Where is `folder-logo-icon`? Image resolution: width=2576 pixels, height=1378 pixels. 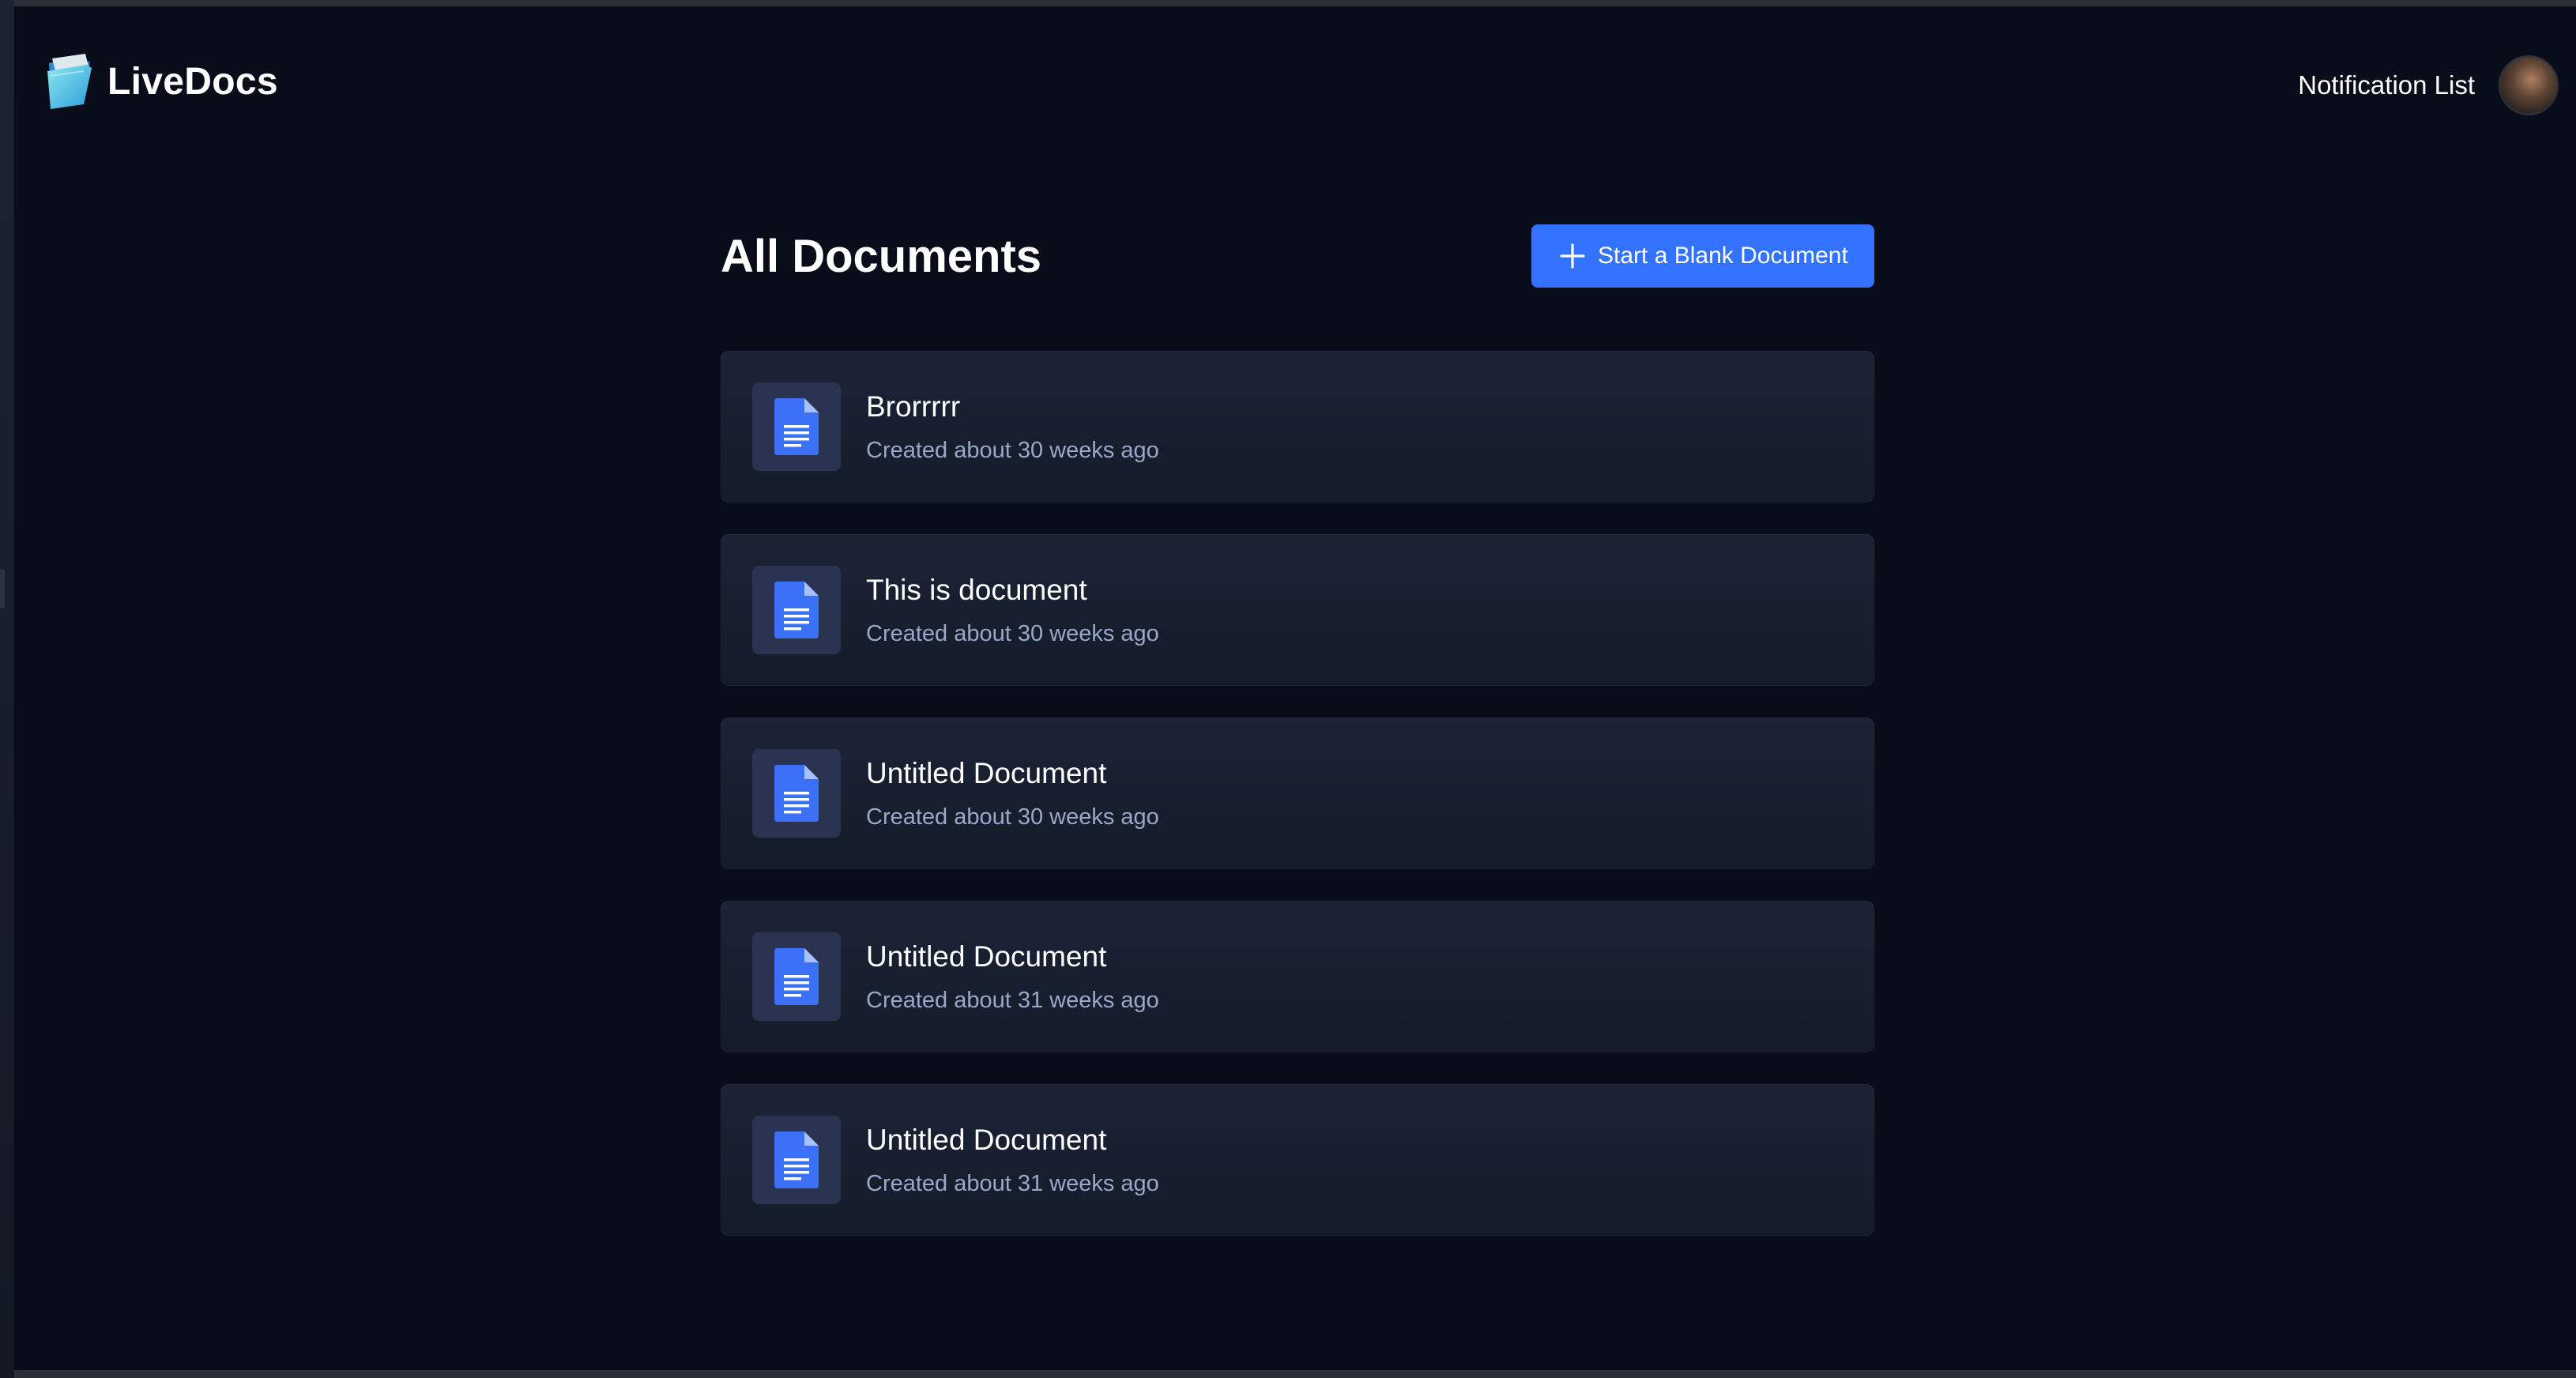 folder-logo-icon is located at coordinates (69, 81).